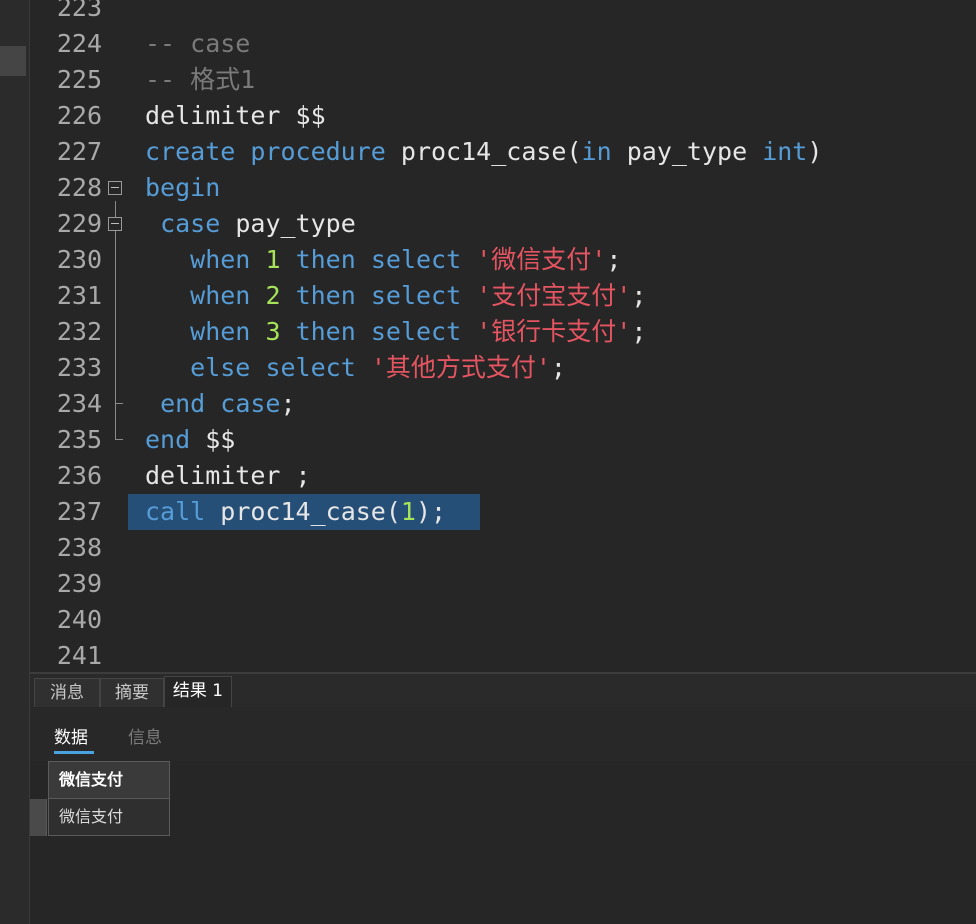  Describe the element at coordinates (503, 224) in the screenshot. I see `code-line: 229 case pay_type` at that location.